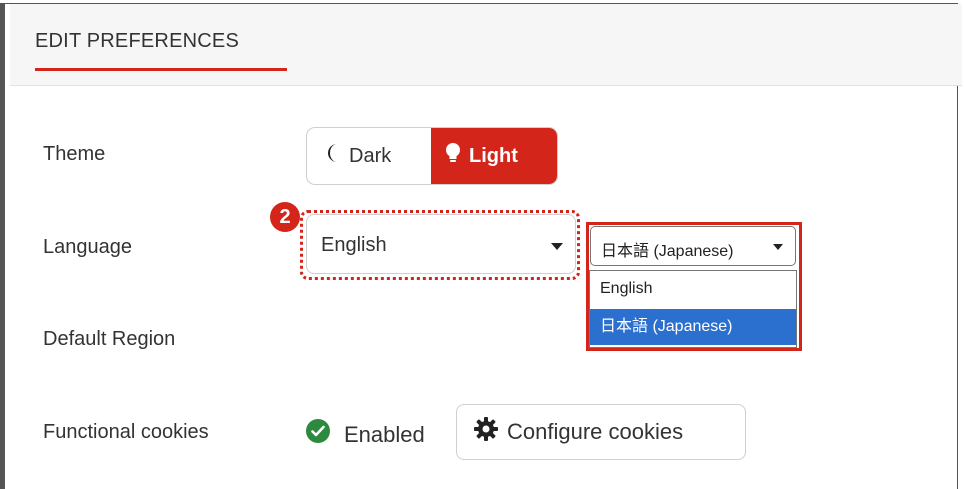  What do you see at coordinates (486, 432) in the screenshot?
I see `gear-icon` at bounding box center [486, 432].